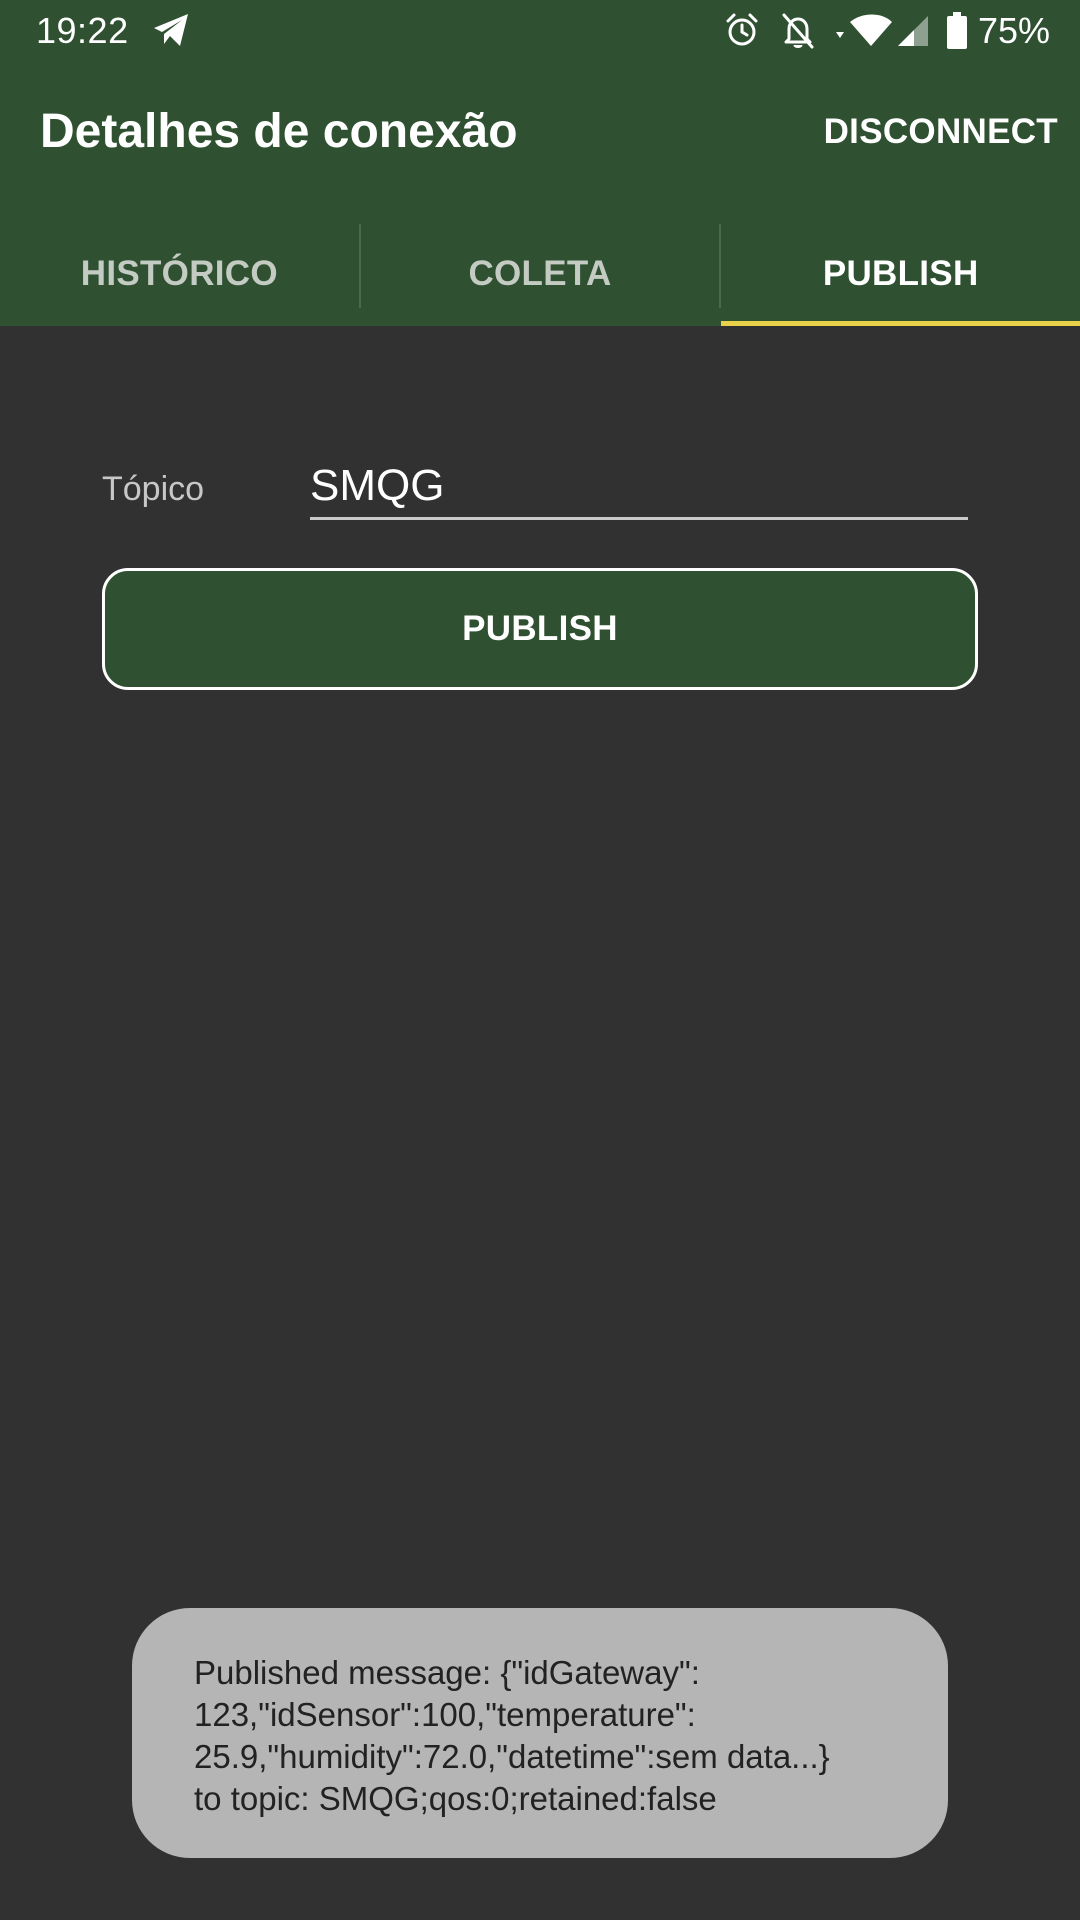 Image resolution: width=1080 pixels, height=1920 pixels. Describe the element at coordinates (445, 1714) in the screenshot. I see `toast-line: 123,"idSensor":100,"temperature":` at that location.